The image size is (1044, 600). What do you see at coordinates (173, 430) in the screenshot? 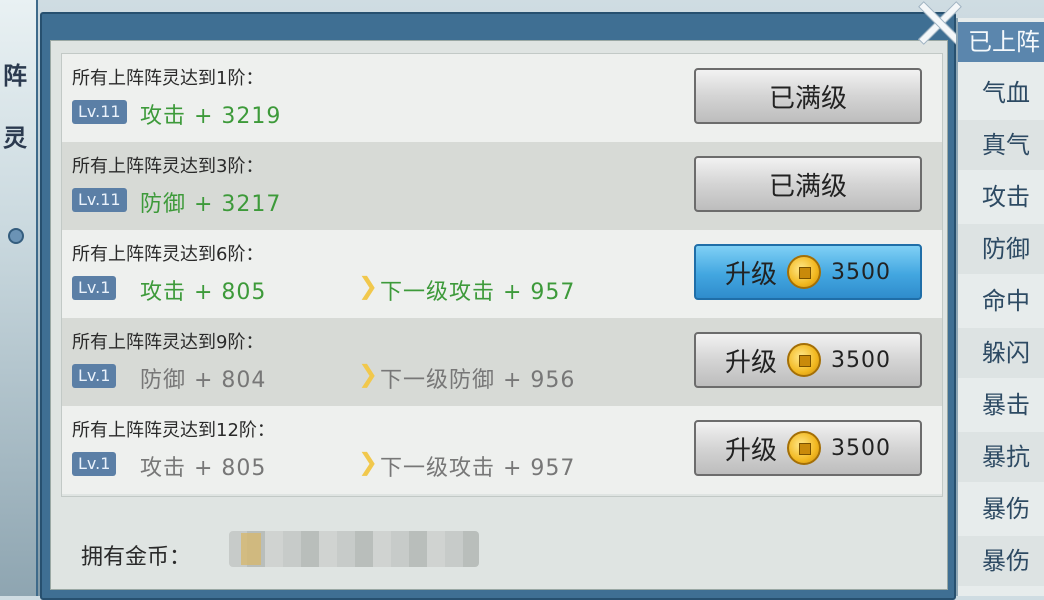
I see `bonus-condition: 所有上阵阵灵达到12阶：` at bounding box center [173, 430].